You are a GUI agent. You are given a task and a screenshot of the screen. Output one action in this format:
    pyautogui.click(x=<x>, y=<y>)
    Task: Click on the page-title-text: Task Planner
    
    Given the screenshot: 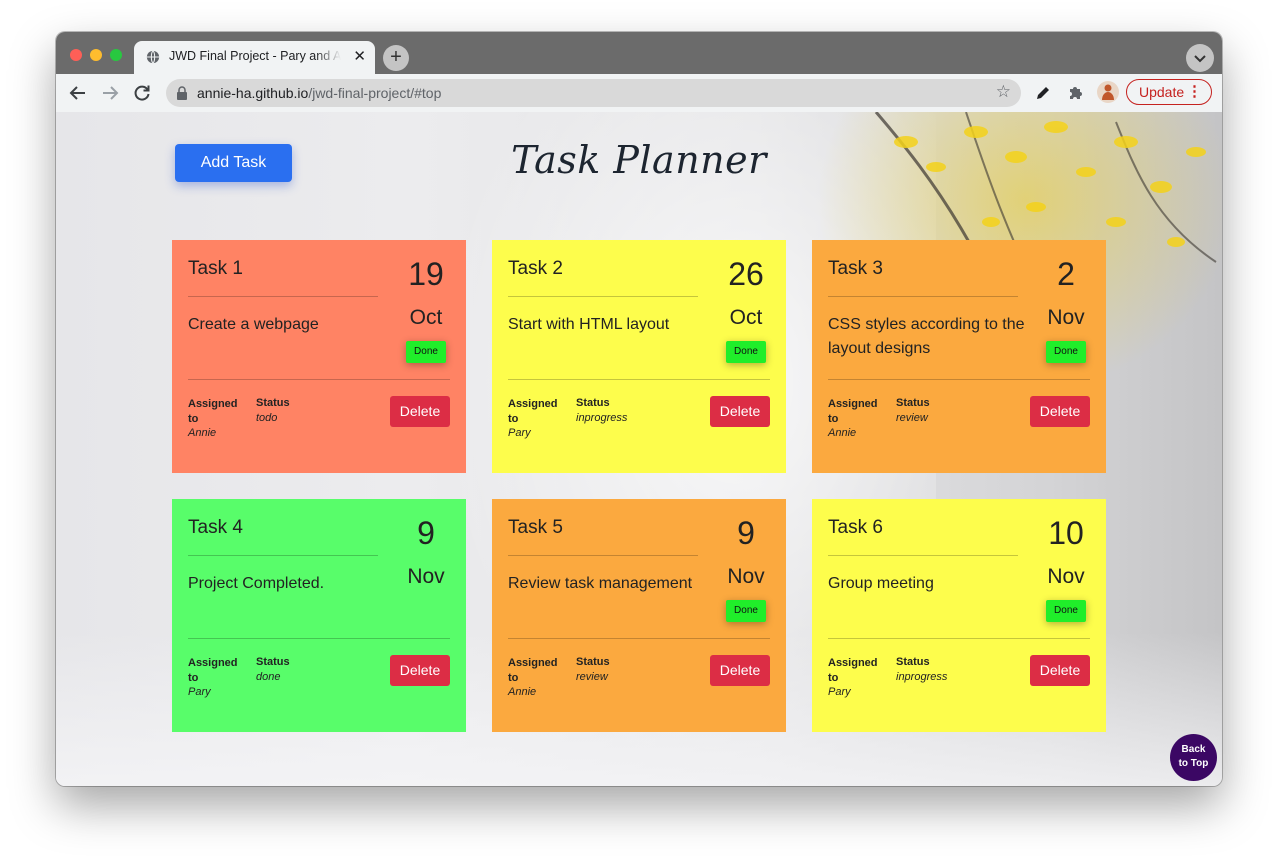 What is the action you would take?
    pyautogui.click(x=639, y=160)
    